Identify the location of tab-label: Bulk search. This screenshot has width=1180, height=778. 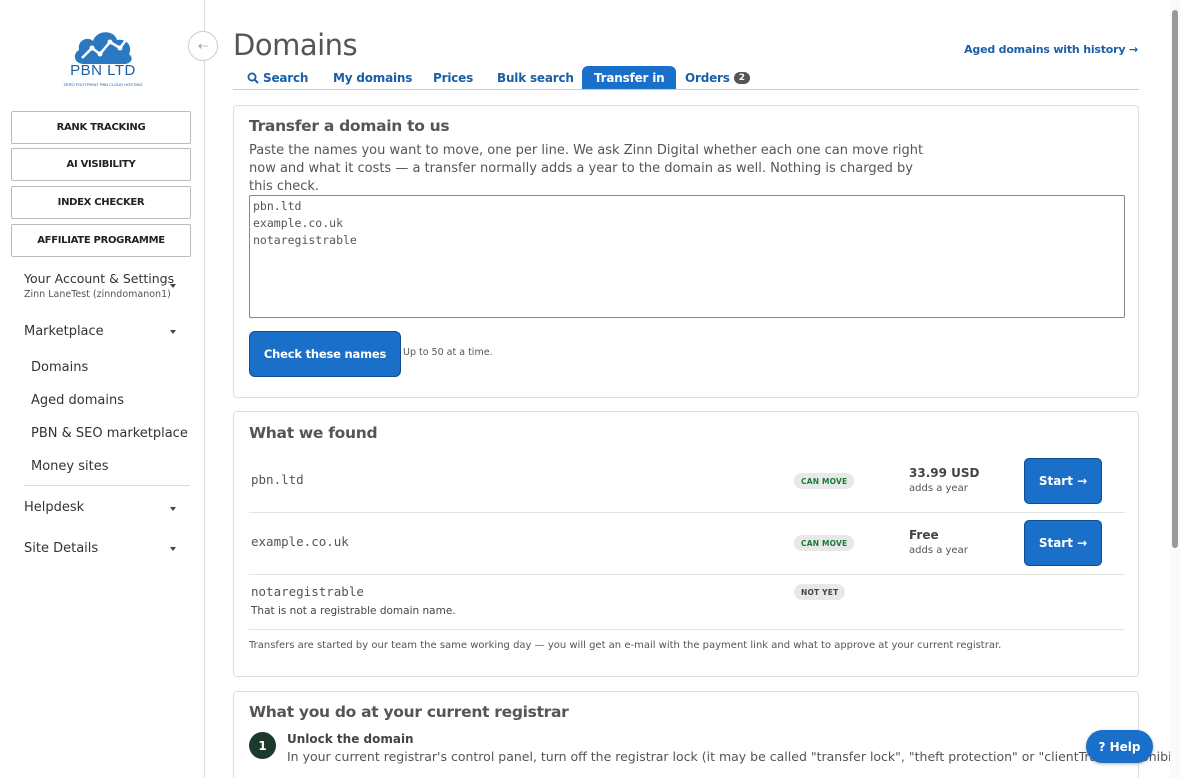
(535, 77).